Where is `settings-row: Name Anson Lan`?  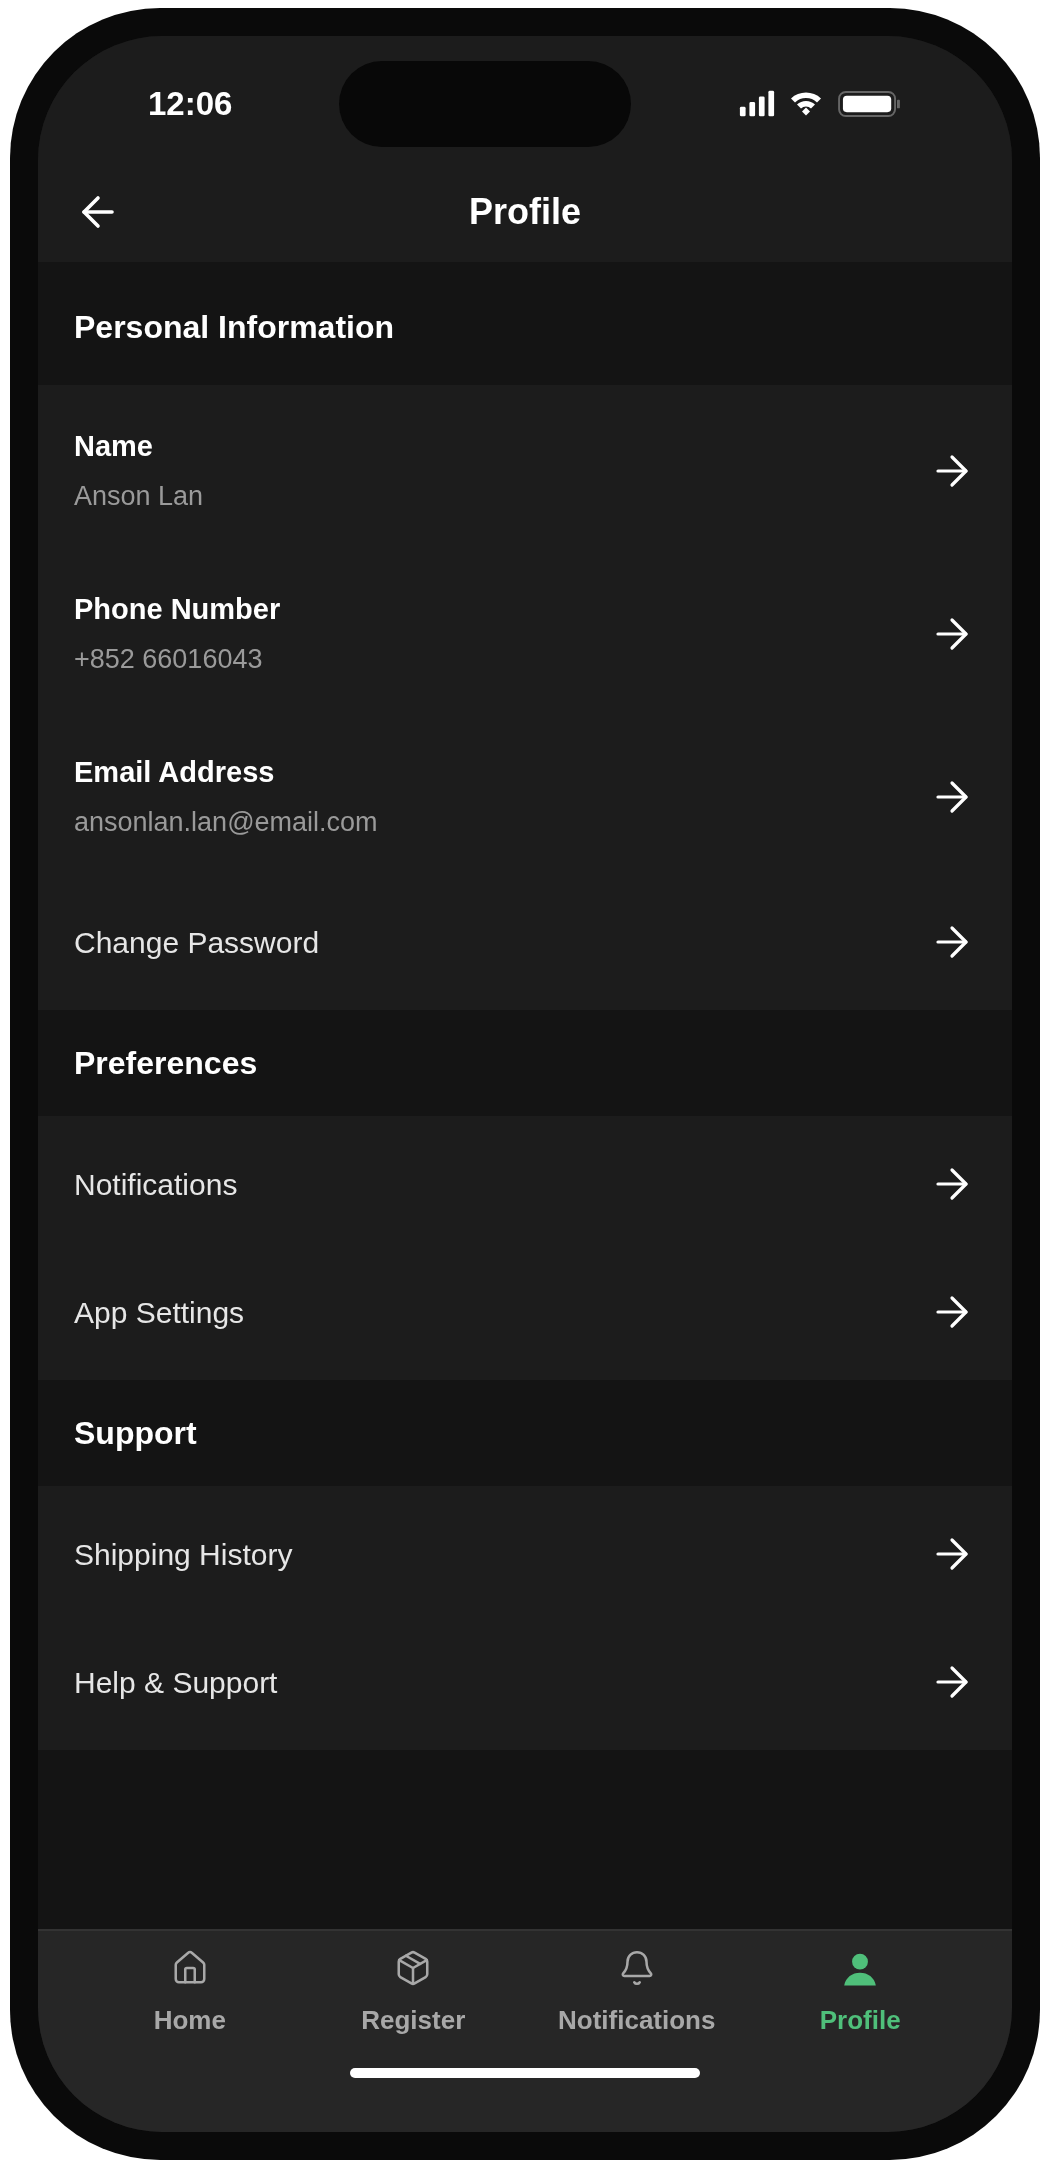 settings-row: Name Anson Lan is located at coordinates (525, 470).